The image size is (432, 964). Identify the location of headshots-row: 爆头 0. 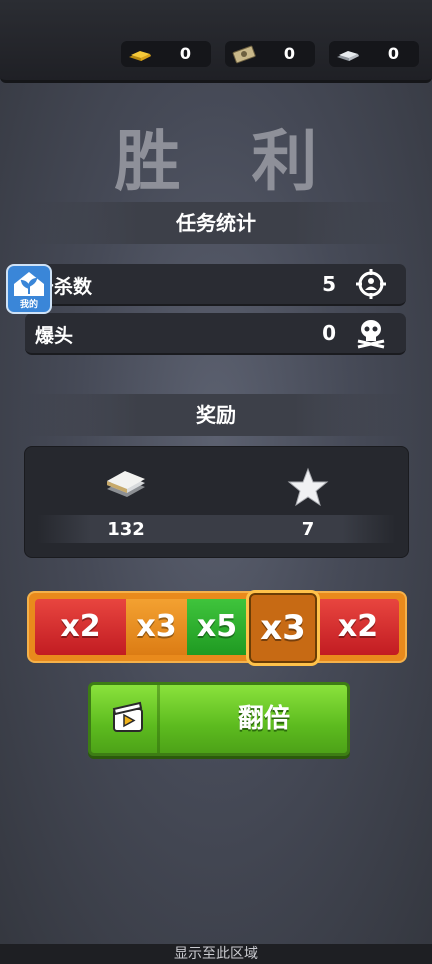
(215, 334).